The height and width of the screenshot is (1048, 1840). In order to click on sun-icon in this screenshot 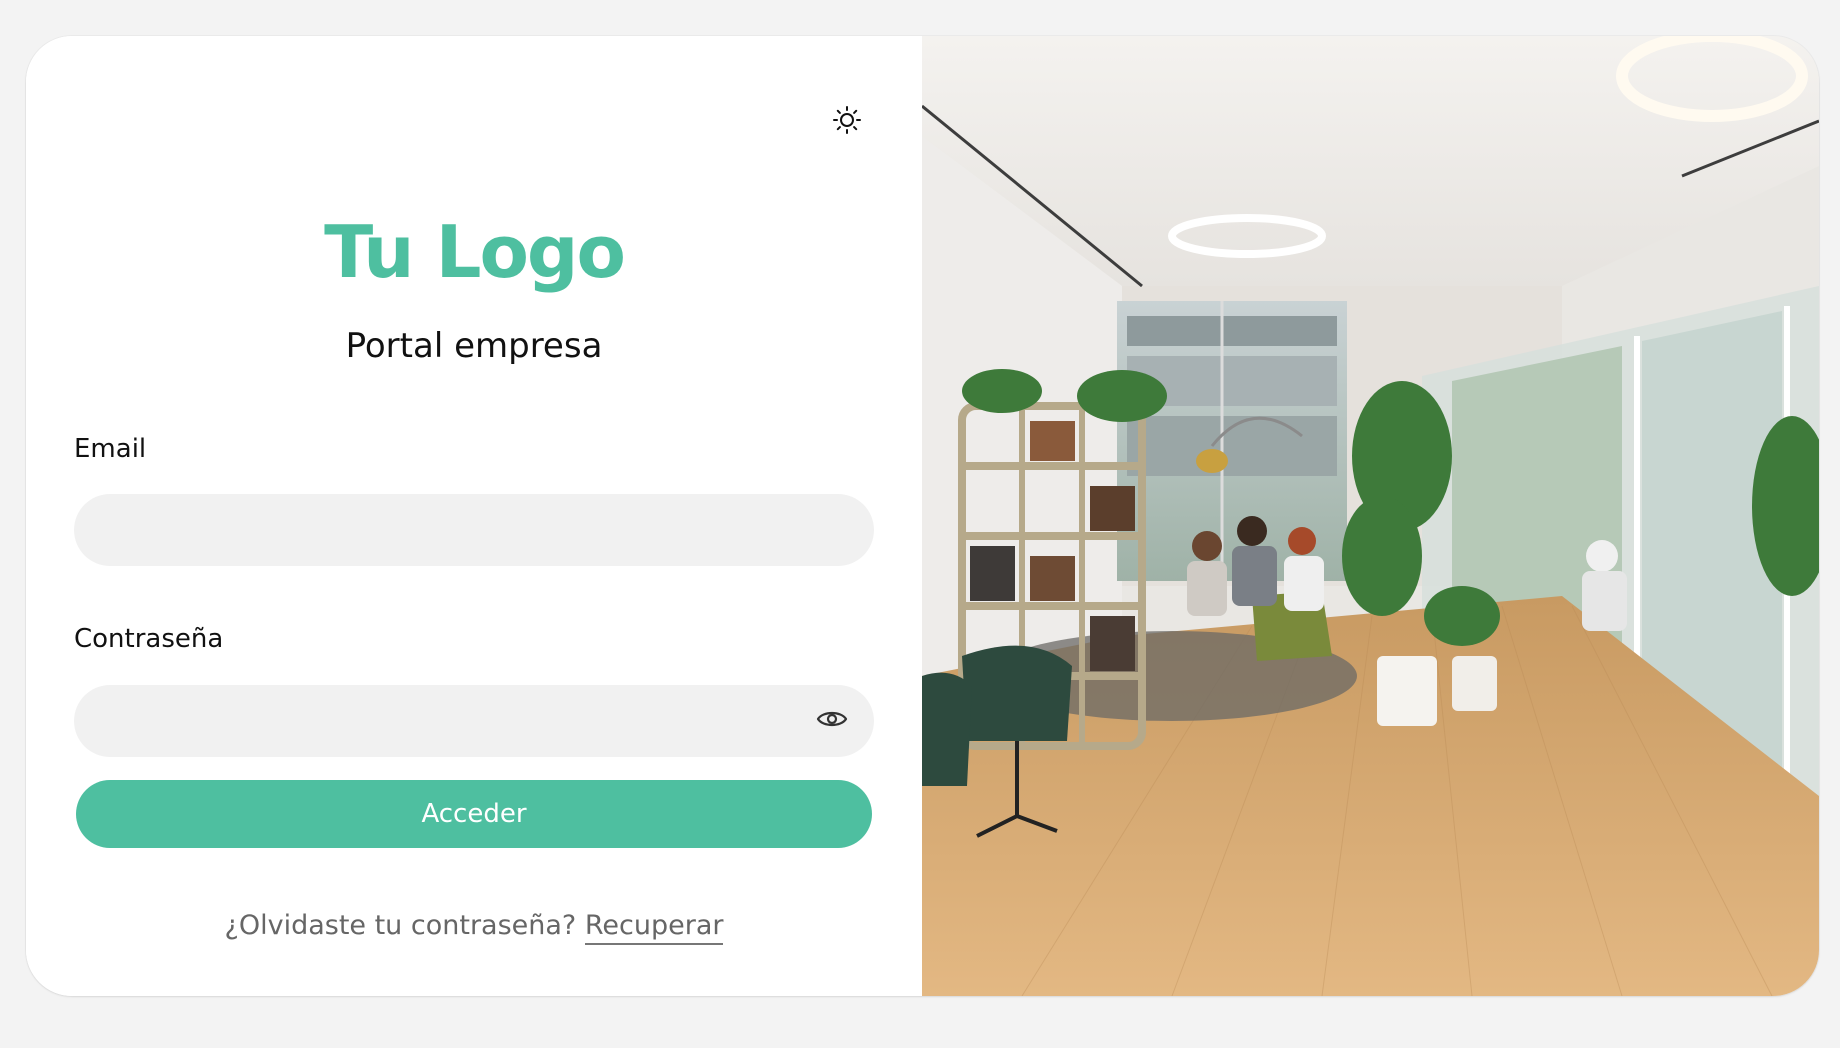, I will do `click(847, 122)`.